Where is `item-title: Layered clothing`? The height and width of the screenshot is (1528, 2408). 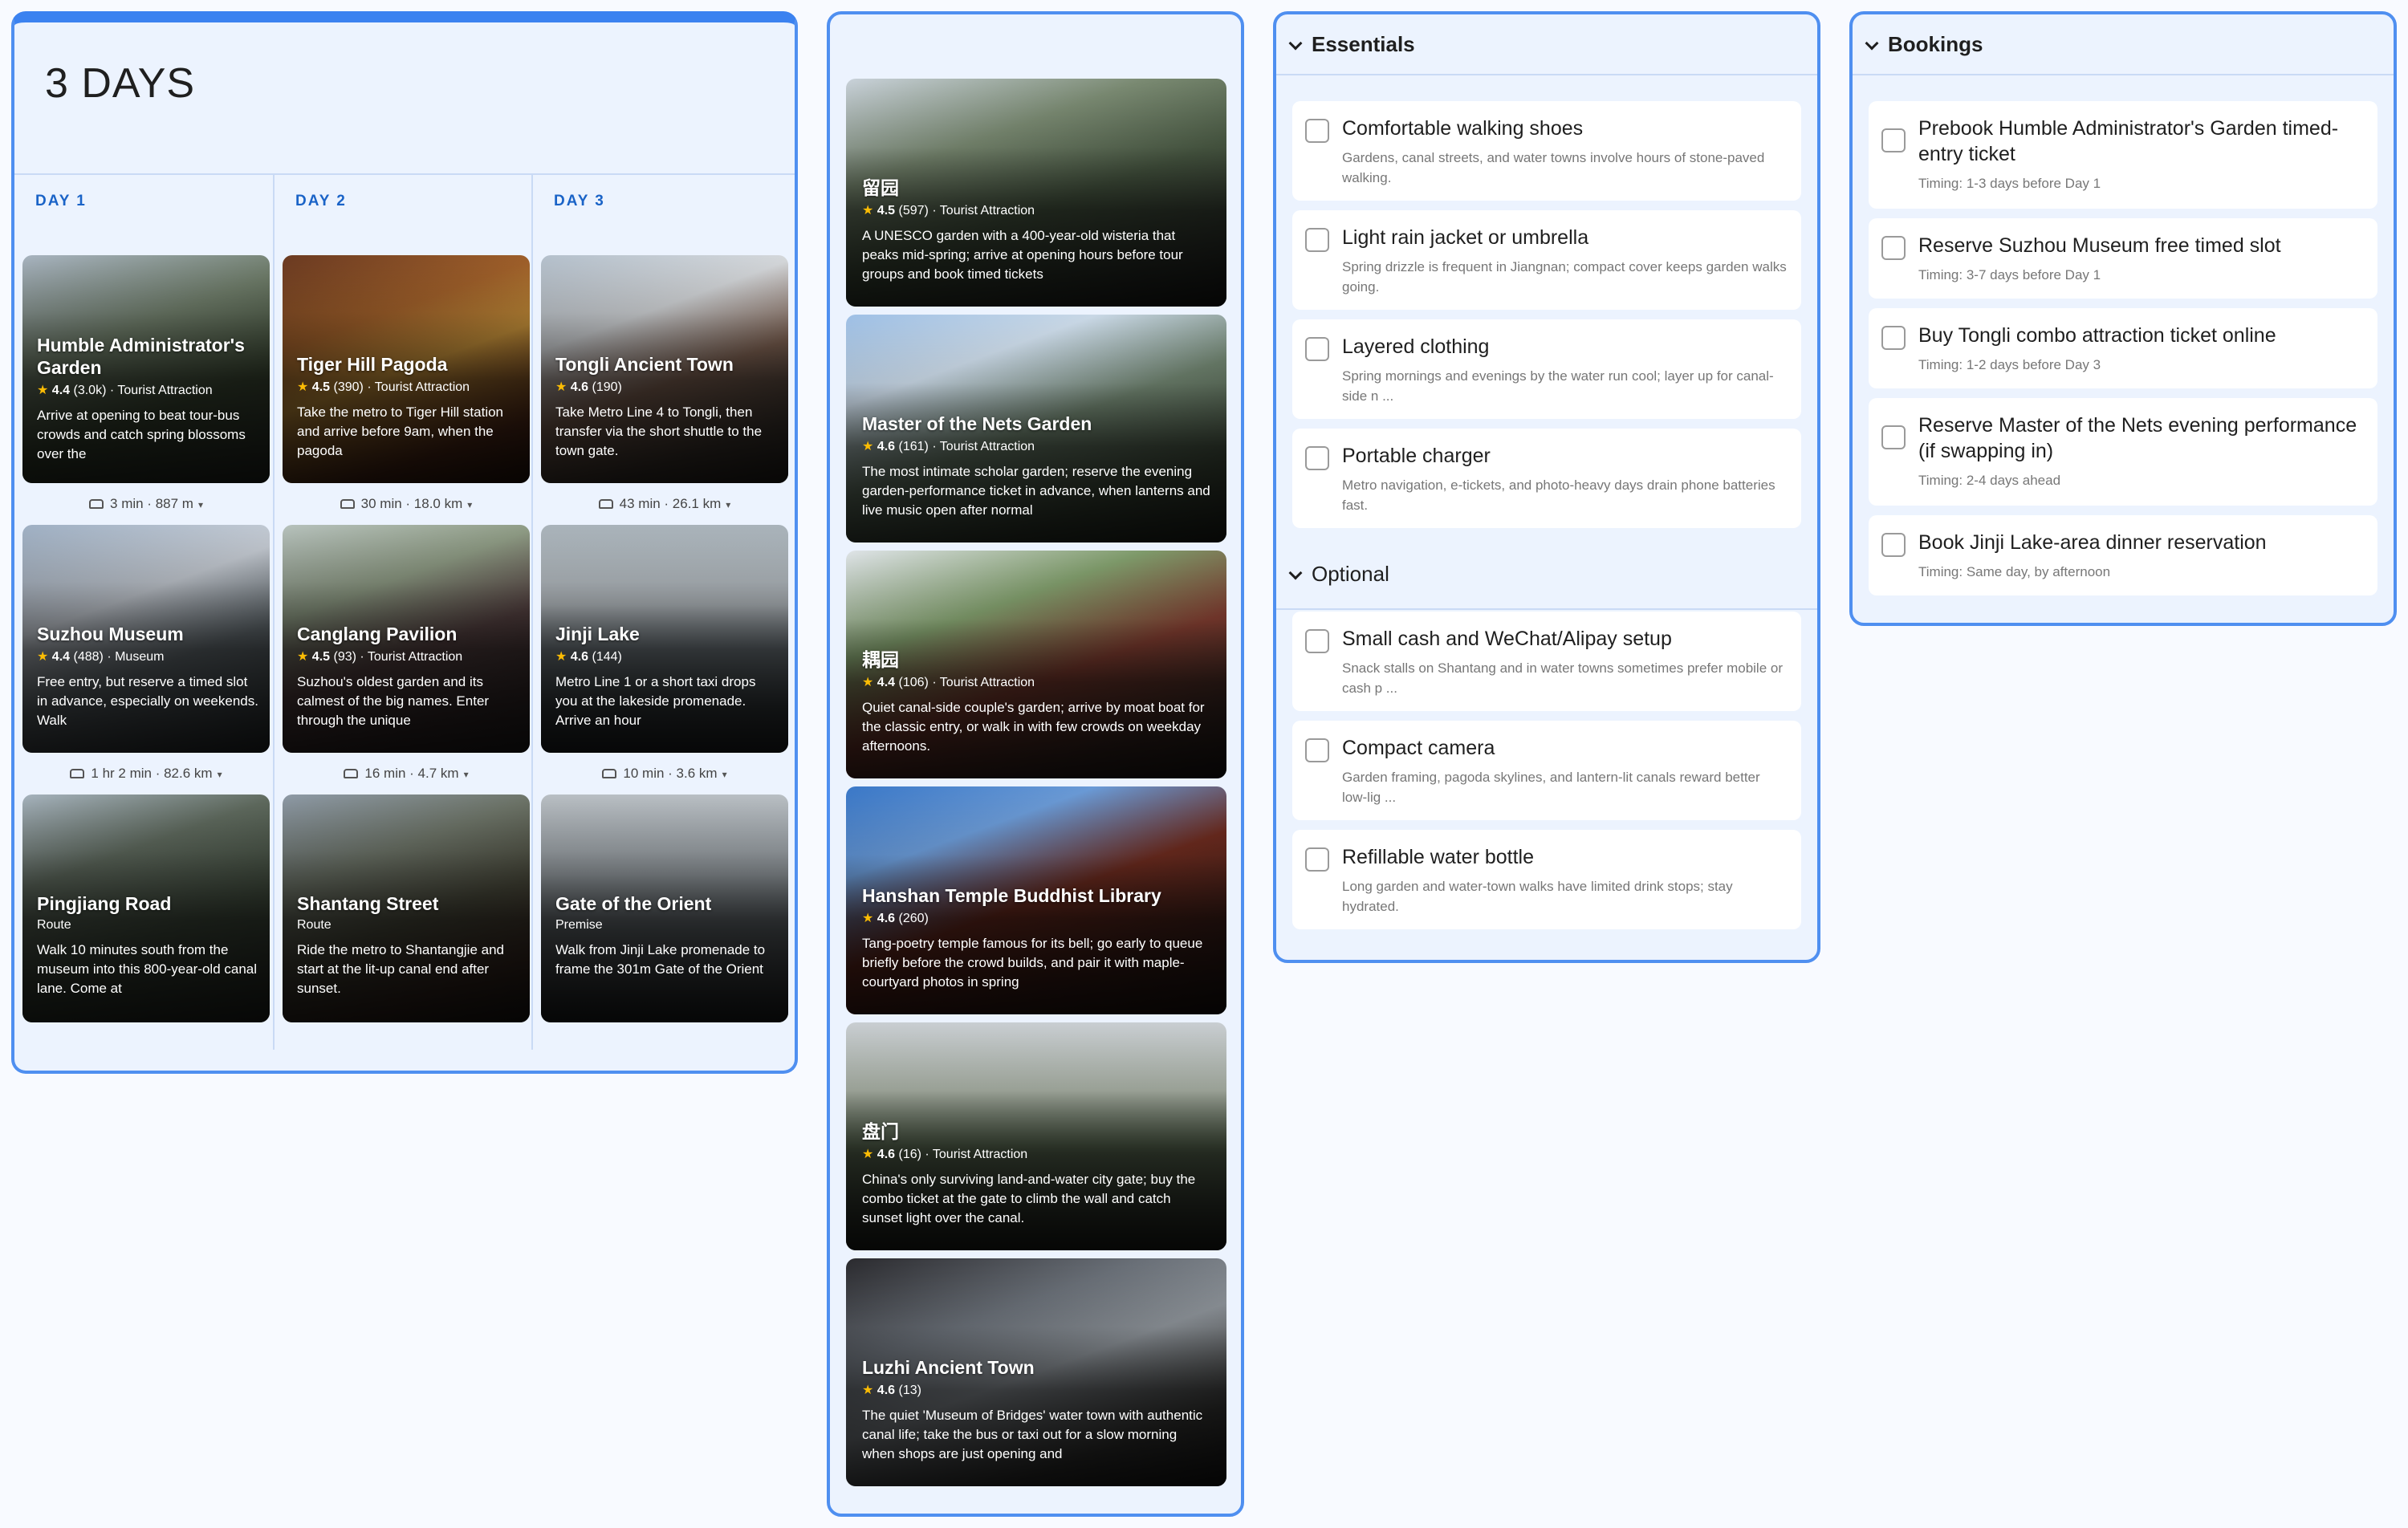 item-title: Layered clothing is located at coordinates (1416, 347).